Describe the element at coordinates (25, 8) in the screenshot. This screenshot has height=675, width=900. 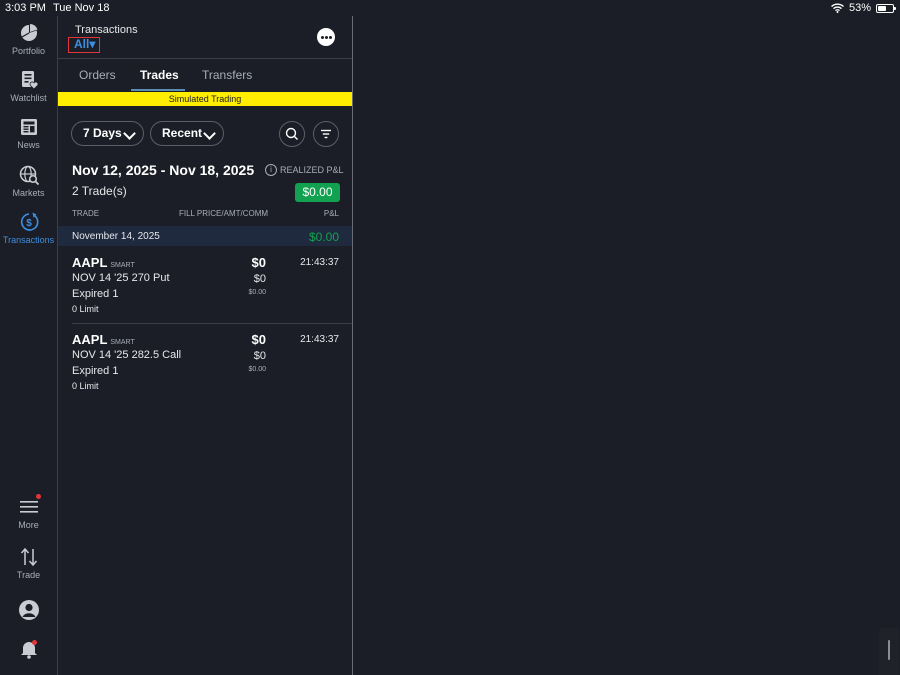
I see `status-time: 3:03 PM` at that location.